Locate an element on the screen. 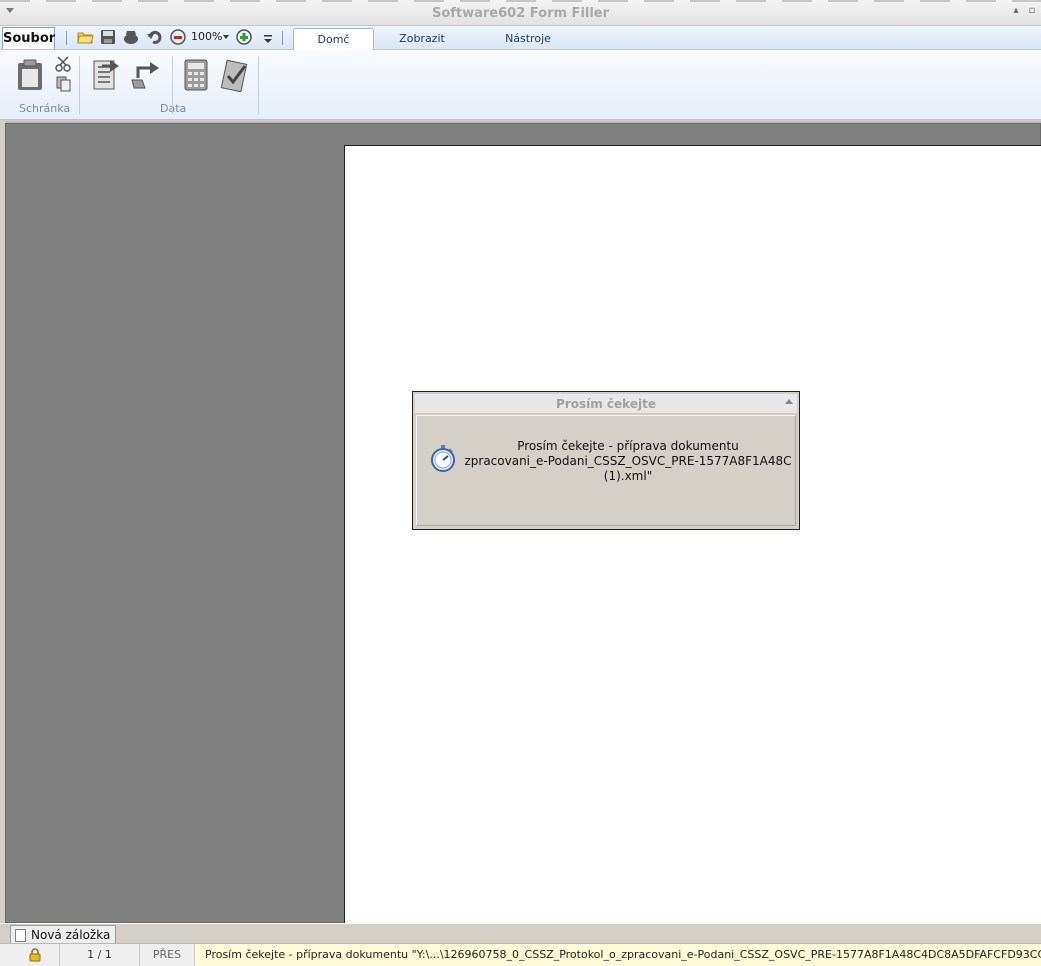  copy-icon is located at coordinates (64, 84).